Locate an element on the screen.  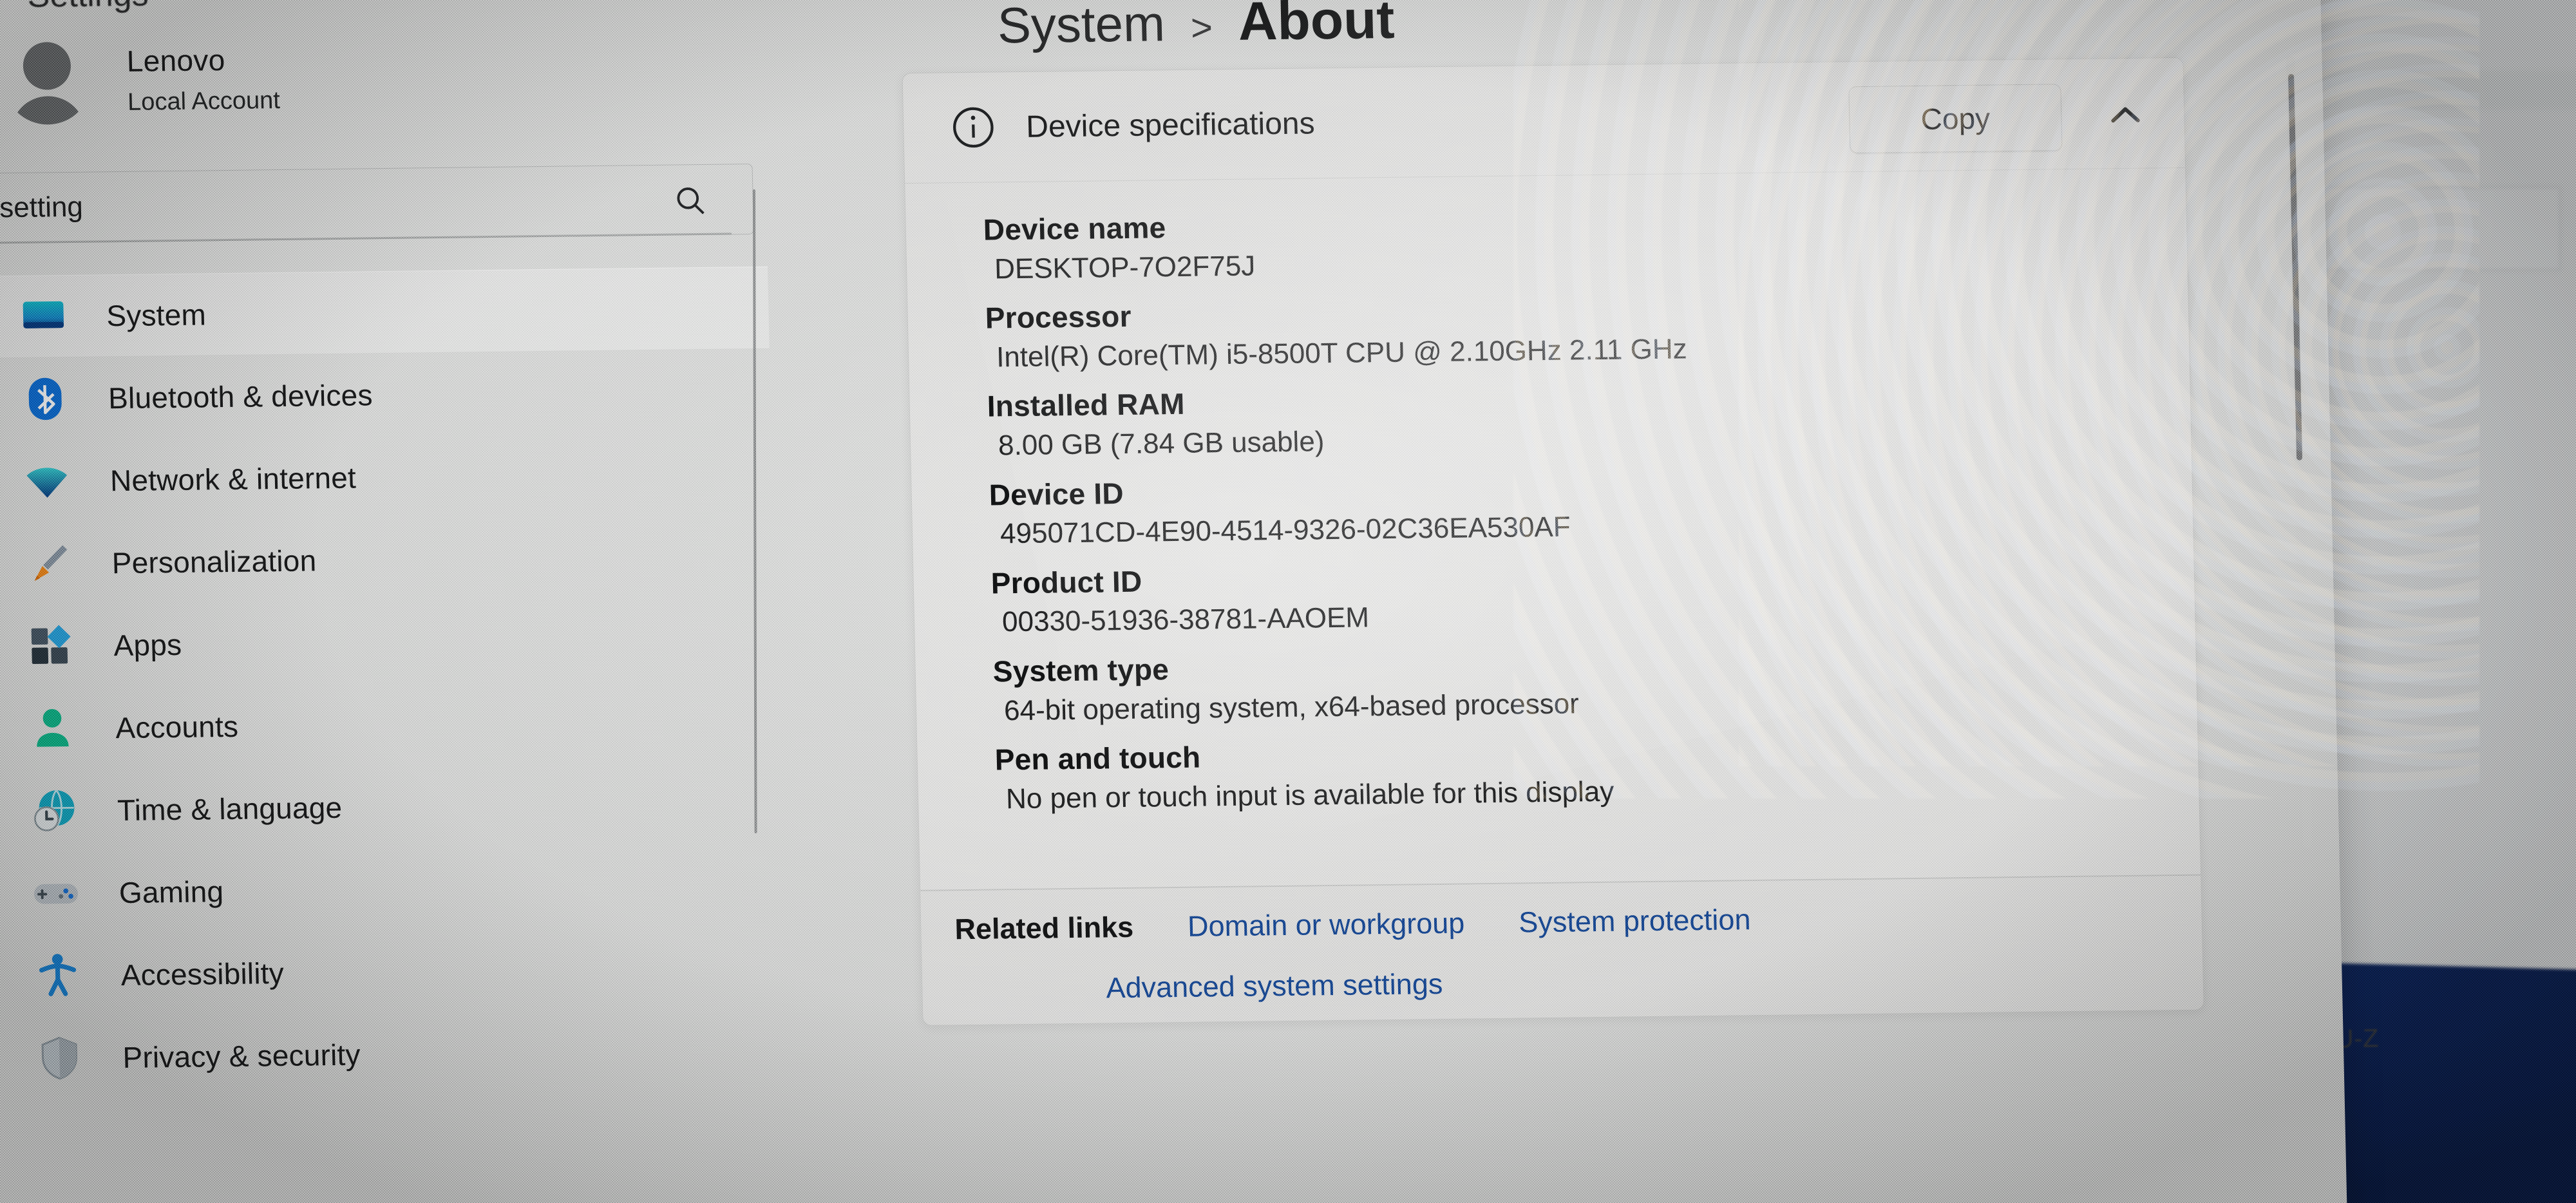
accessibility-icon is located at coordinates (58, 976).